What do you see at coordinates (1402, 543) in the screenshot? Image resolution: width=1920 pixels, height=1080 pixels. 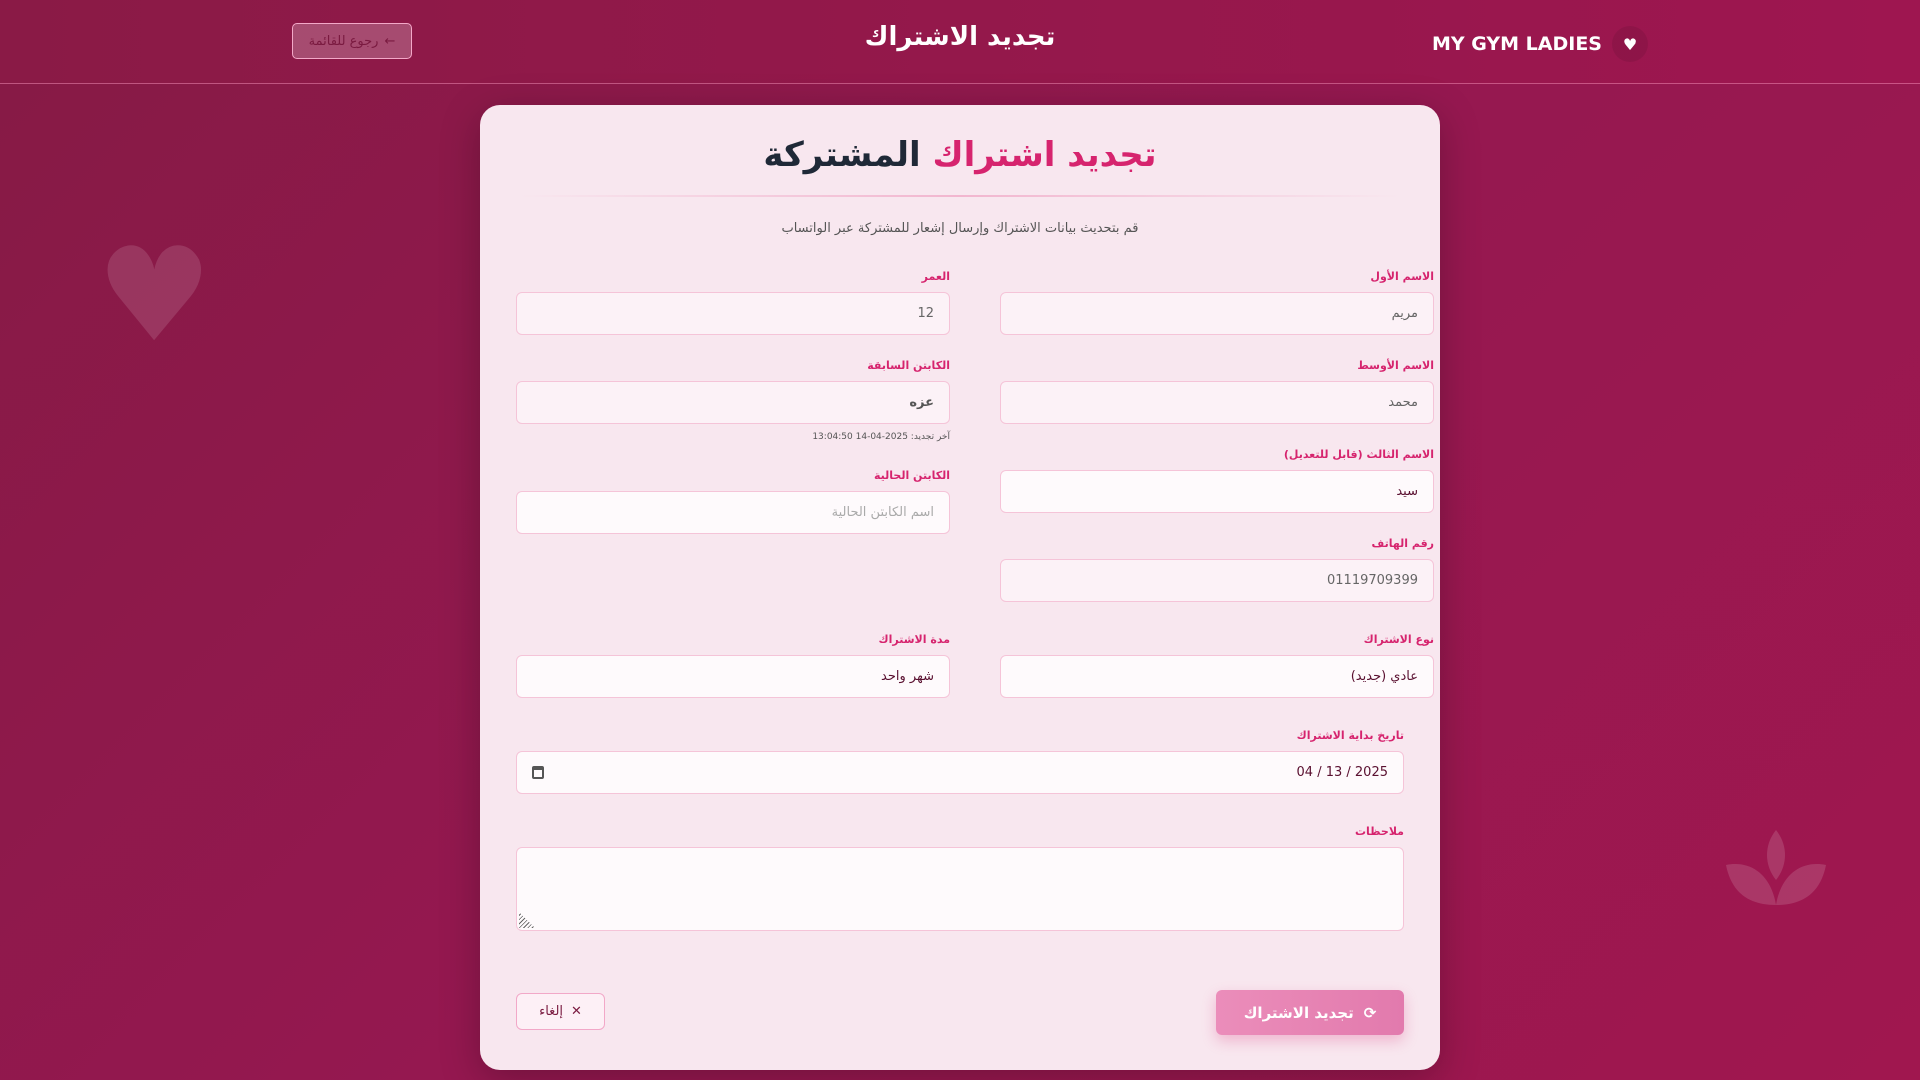 I see `phone-label: رقم الهاتف` at bounding box center [1402, 543].